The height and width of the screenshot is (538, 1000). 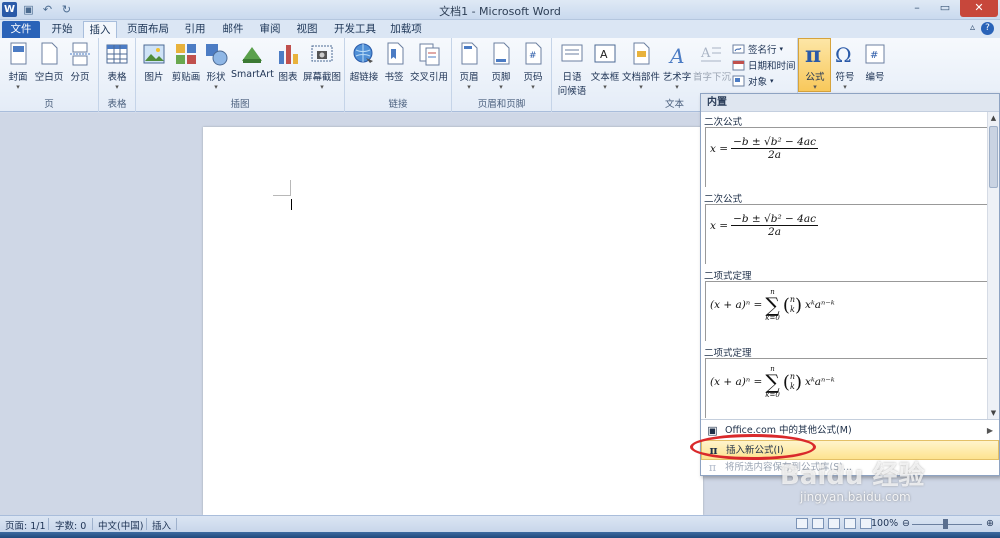 I want to click on blank-page-button: 空白页, so click(x=49, y=62).